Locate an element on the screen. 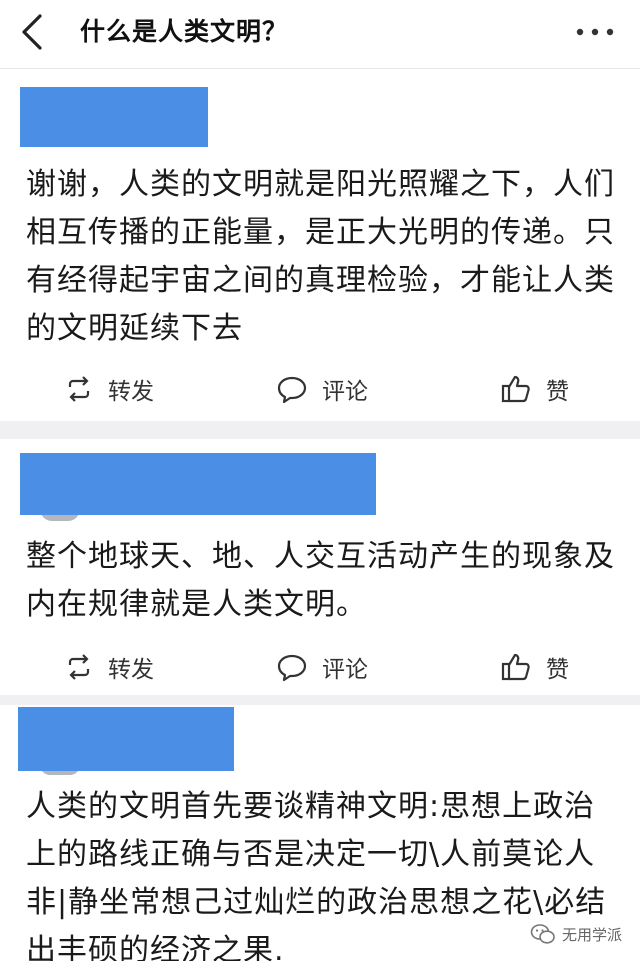 The height and width of the screenshot is (961, 640). chevron-left-icon is located at coordinates (32, 32).